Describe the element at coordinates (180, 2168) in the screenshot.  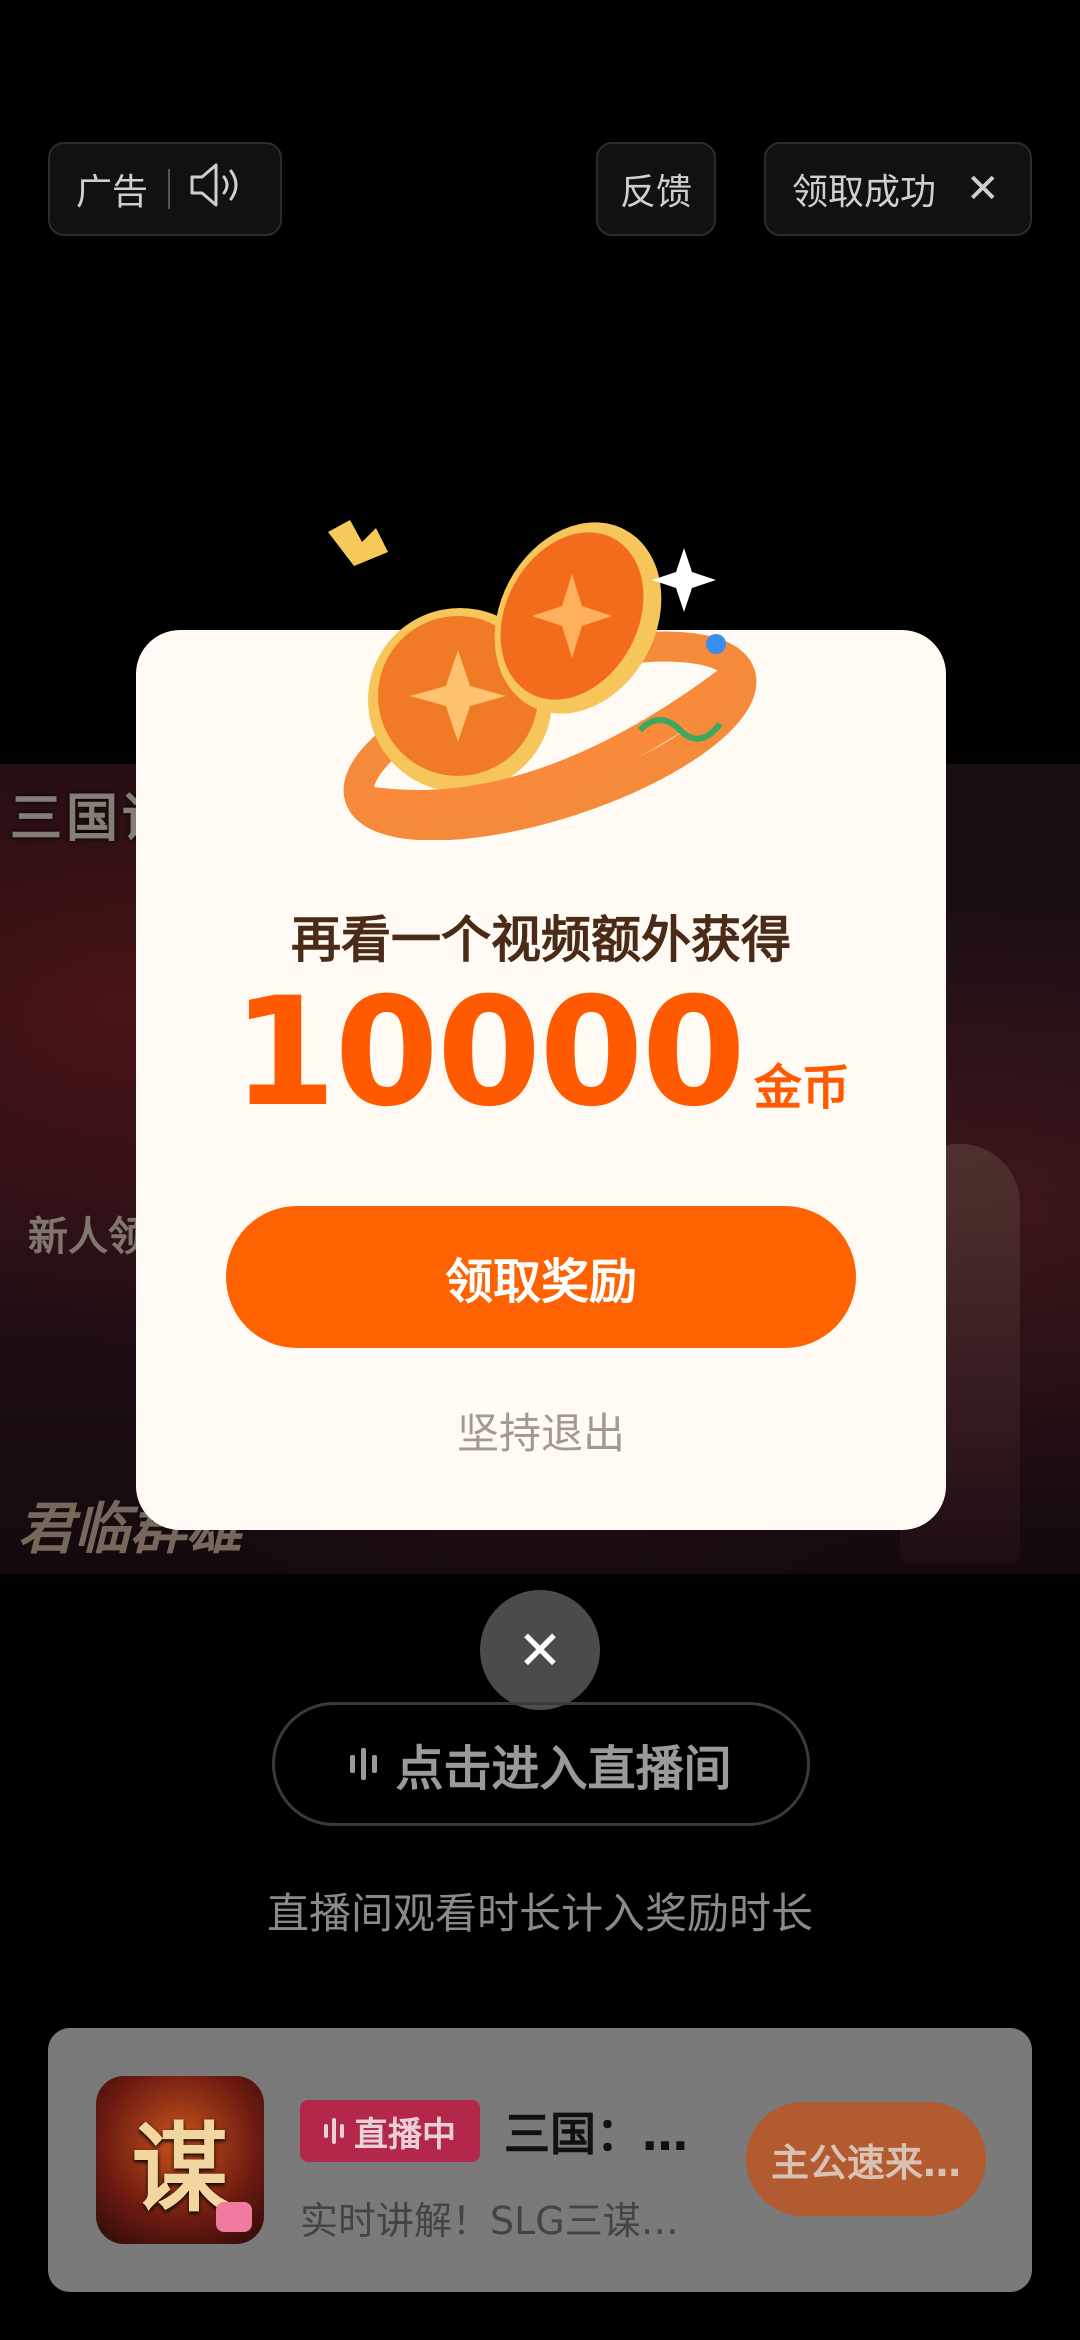
I see `app-icon-glyph: 谋` at that location.